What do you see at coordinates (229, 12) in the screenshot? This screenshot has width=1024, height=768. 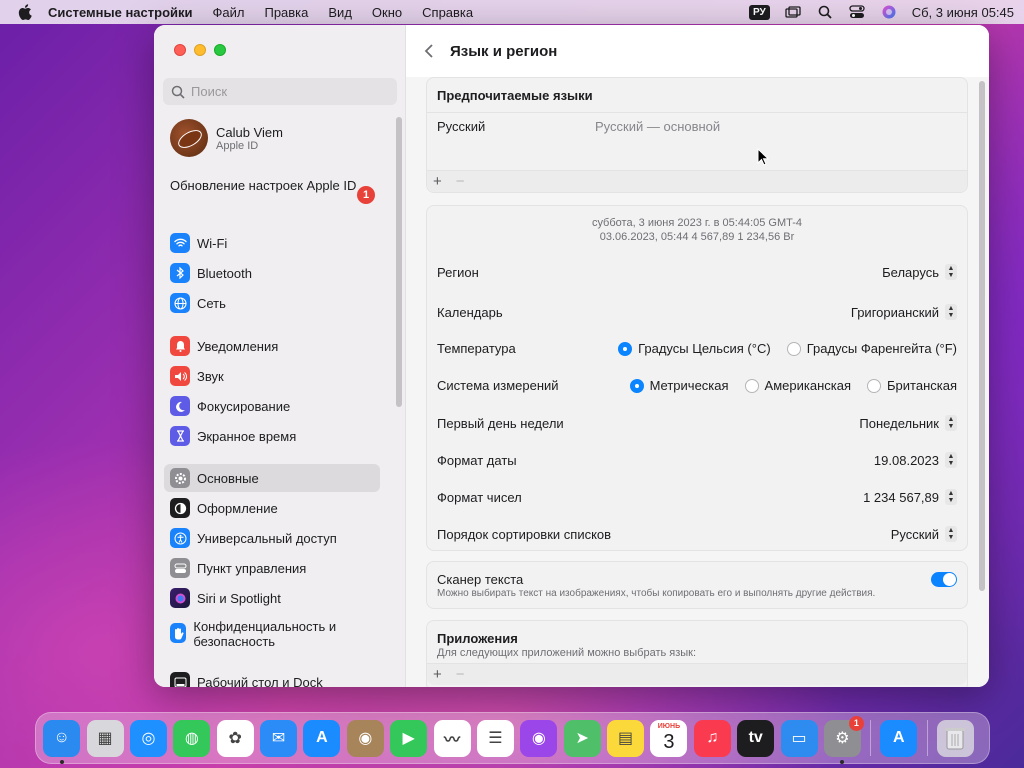 I see `menu-file: Файл` at bounding box center [229, 12].